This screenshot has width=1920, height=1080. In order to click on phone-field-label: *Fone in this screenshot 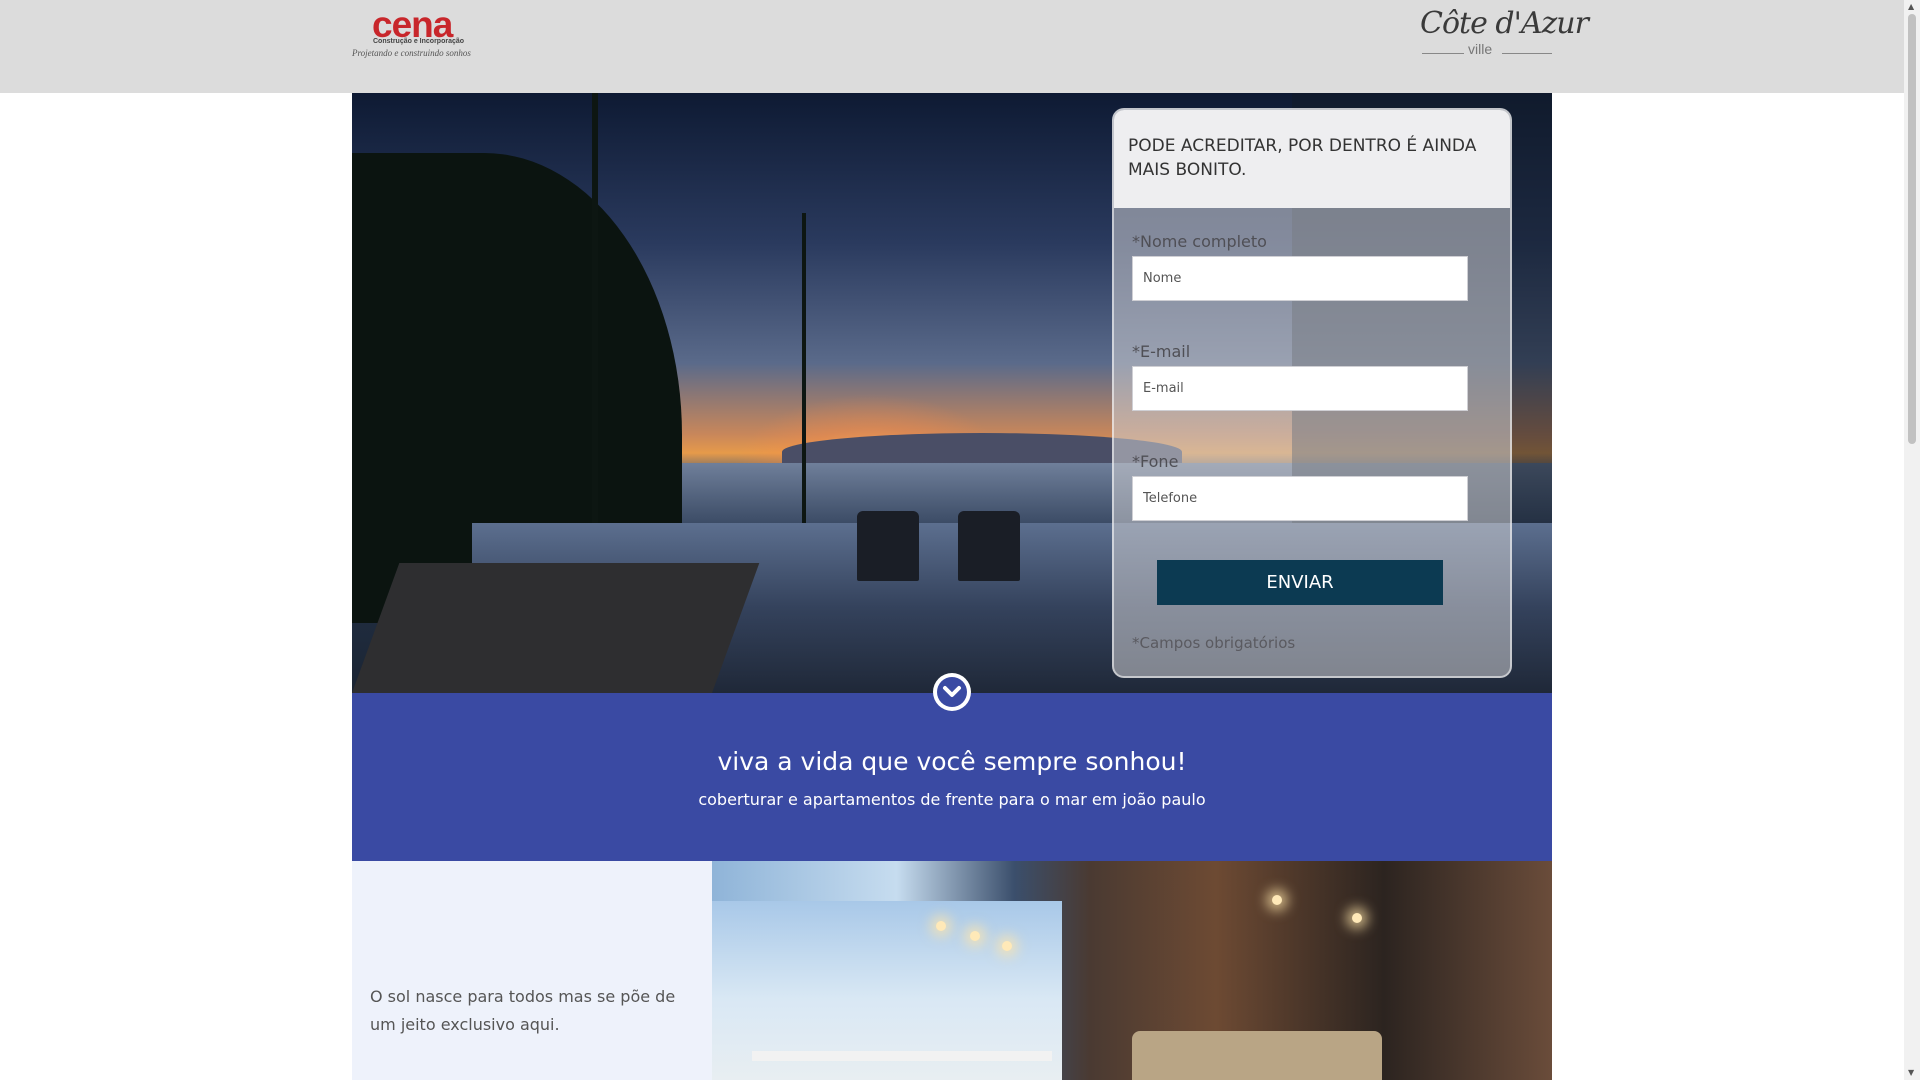, I will do `click(1155, 461)`.